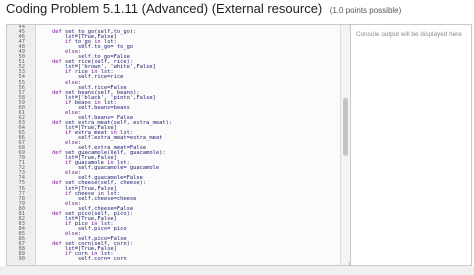 This screenshot has width=474, height=275. What do you see at coordinates (409, 34) in the screenshot?
I see `console-placeholder: Console output will be displayed here` at bounding box center [409, 34].